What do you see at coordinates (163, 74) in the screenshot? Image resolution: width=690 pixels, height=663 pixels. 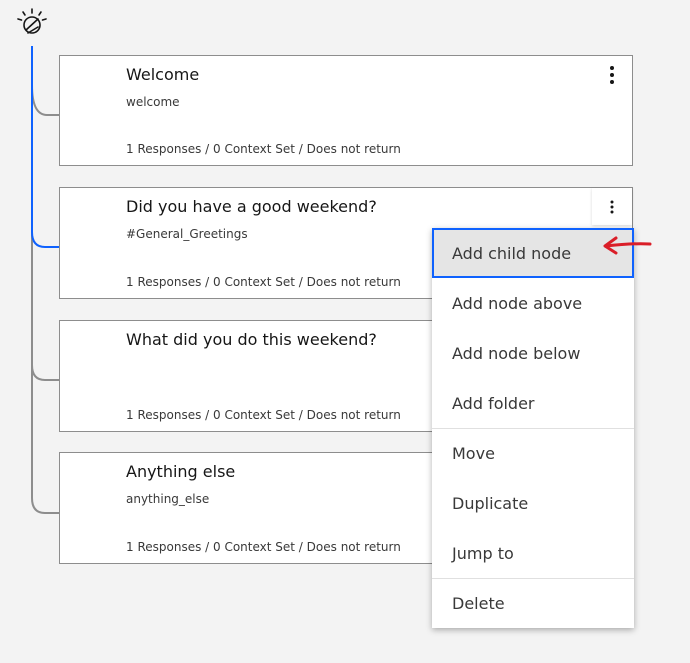 I see `node-title: Welcome` at bounding box center [163, 74].